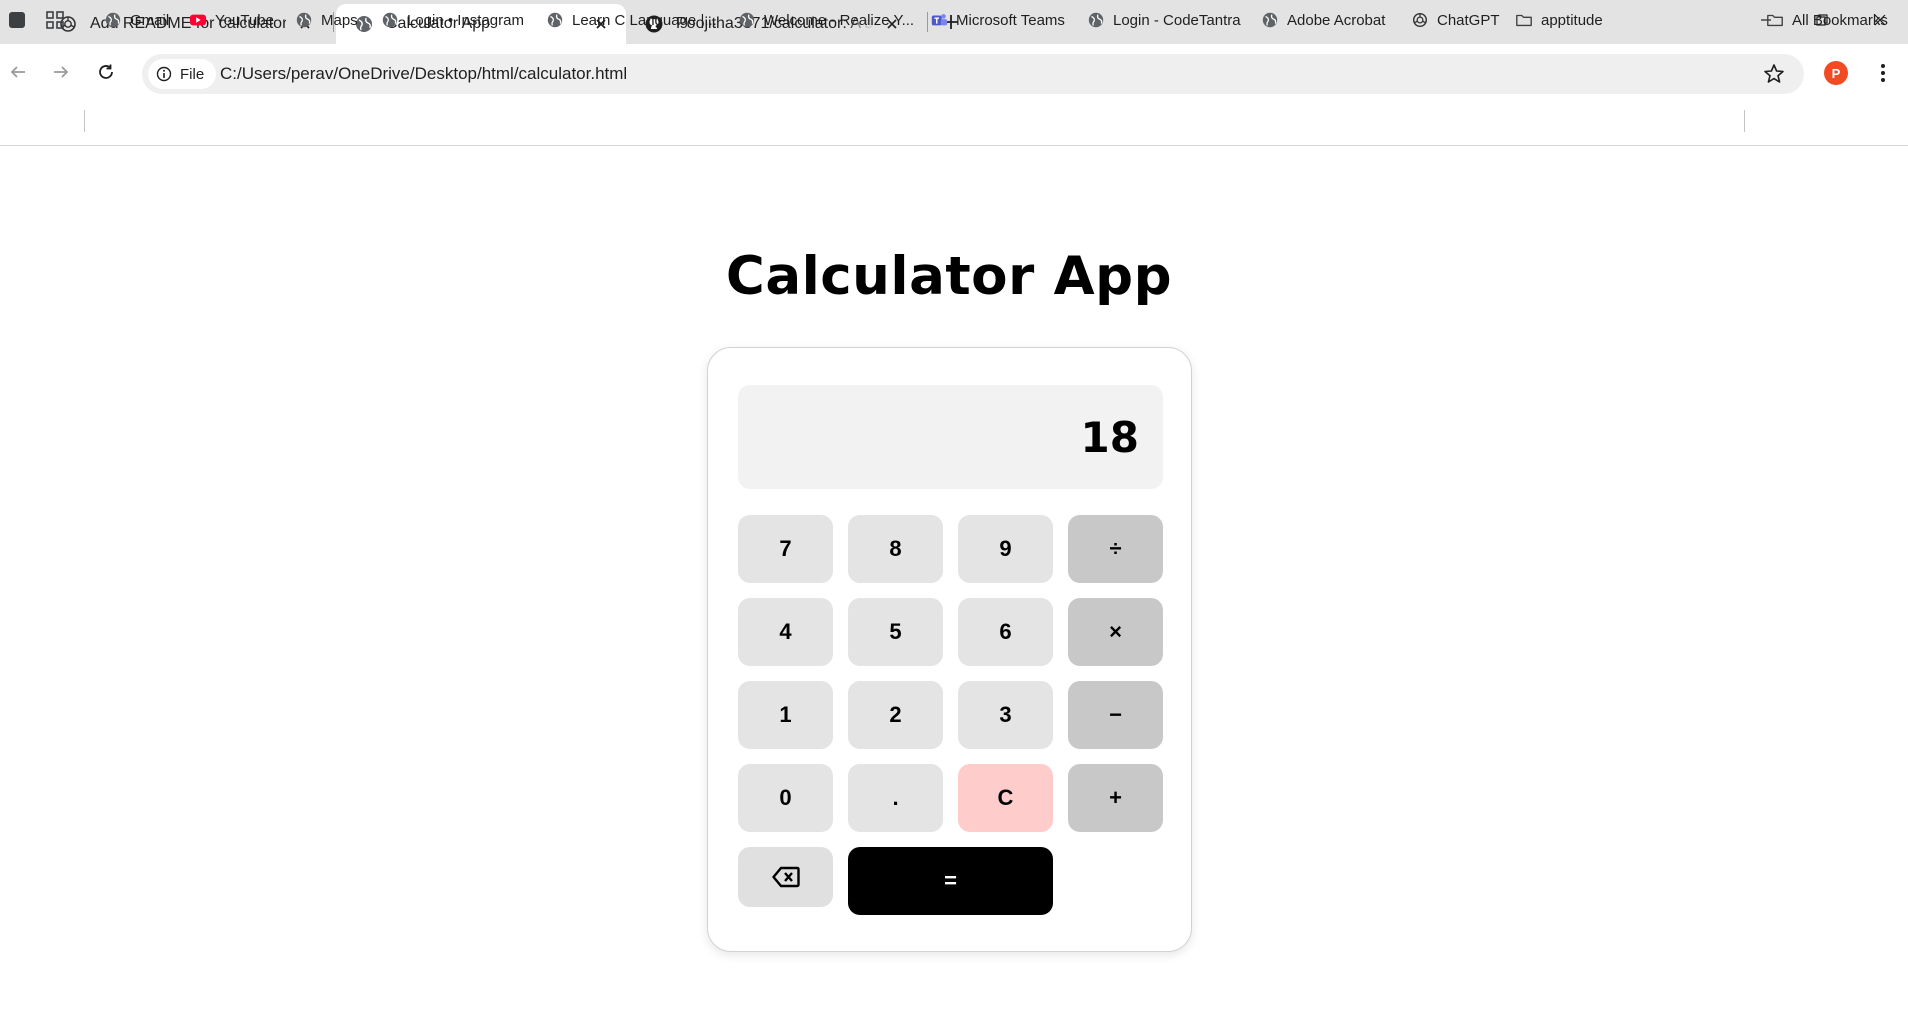  I want to click on browser-menu-button, so click(1883, 73).